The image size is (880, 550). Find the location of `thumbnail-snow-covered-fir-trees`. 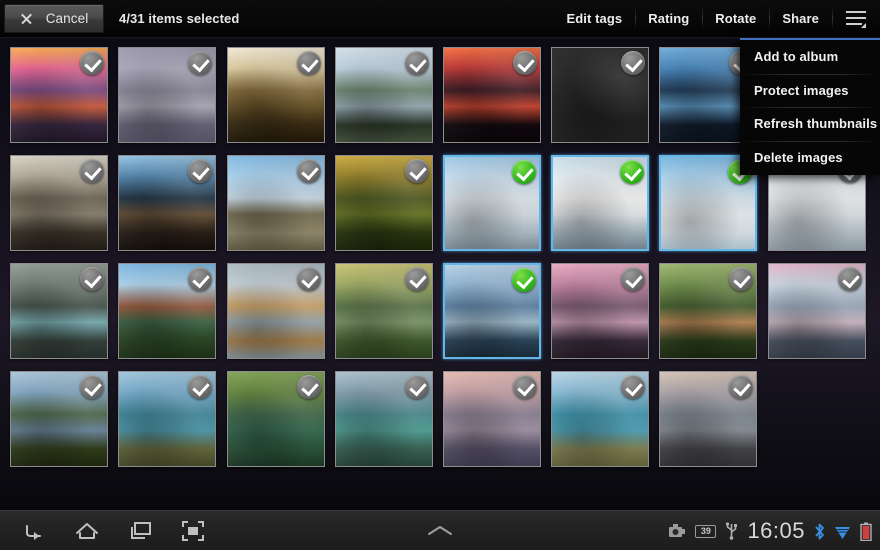

thumbnail-snow-covered-fir-trees is located at coordinates (600, 203).